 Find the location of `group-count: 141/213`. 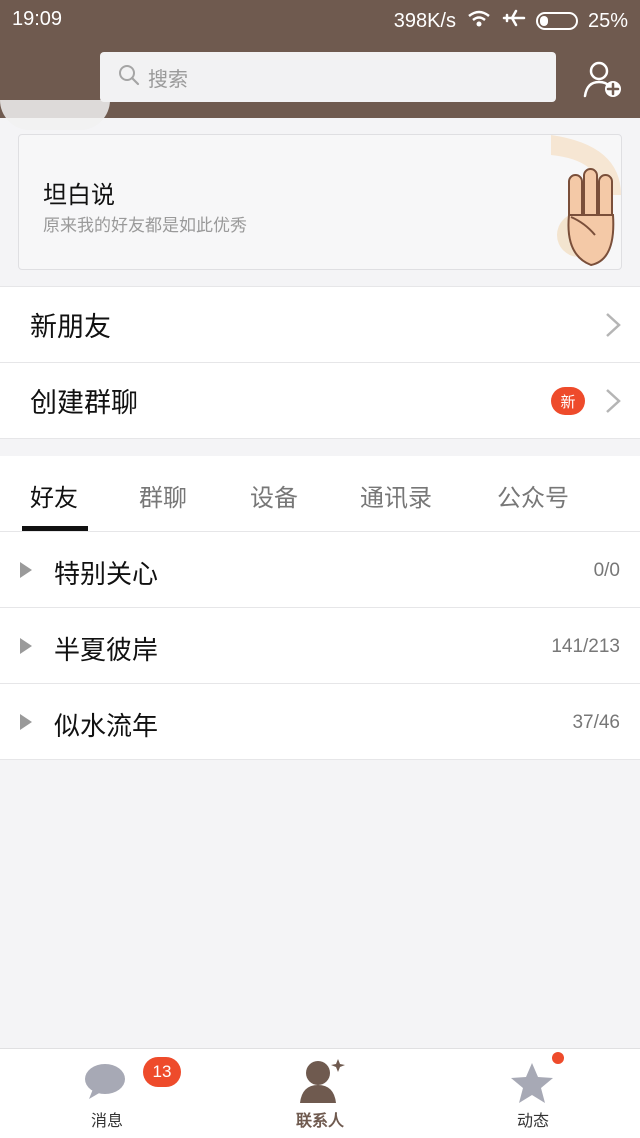

group-count: 141/213 is located at coordinates (585, 646).